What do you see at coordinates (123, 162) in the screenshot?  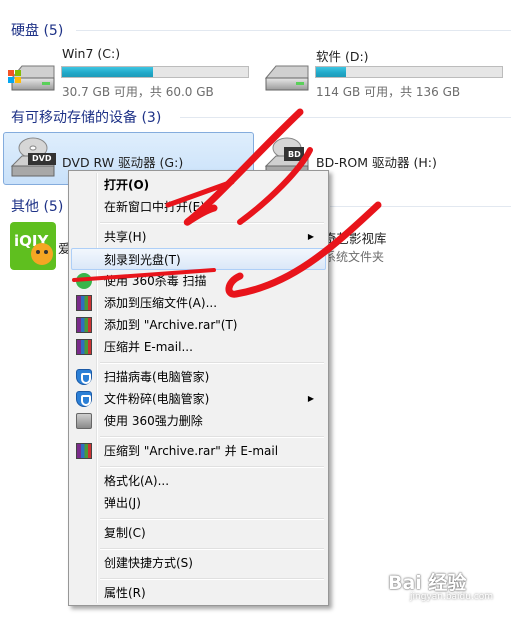 I see `drive-name: DVD RW 驱动器 (G:)` at bounding box center [123, 162].